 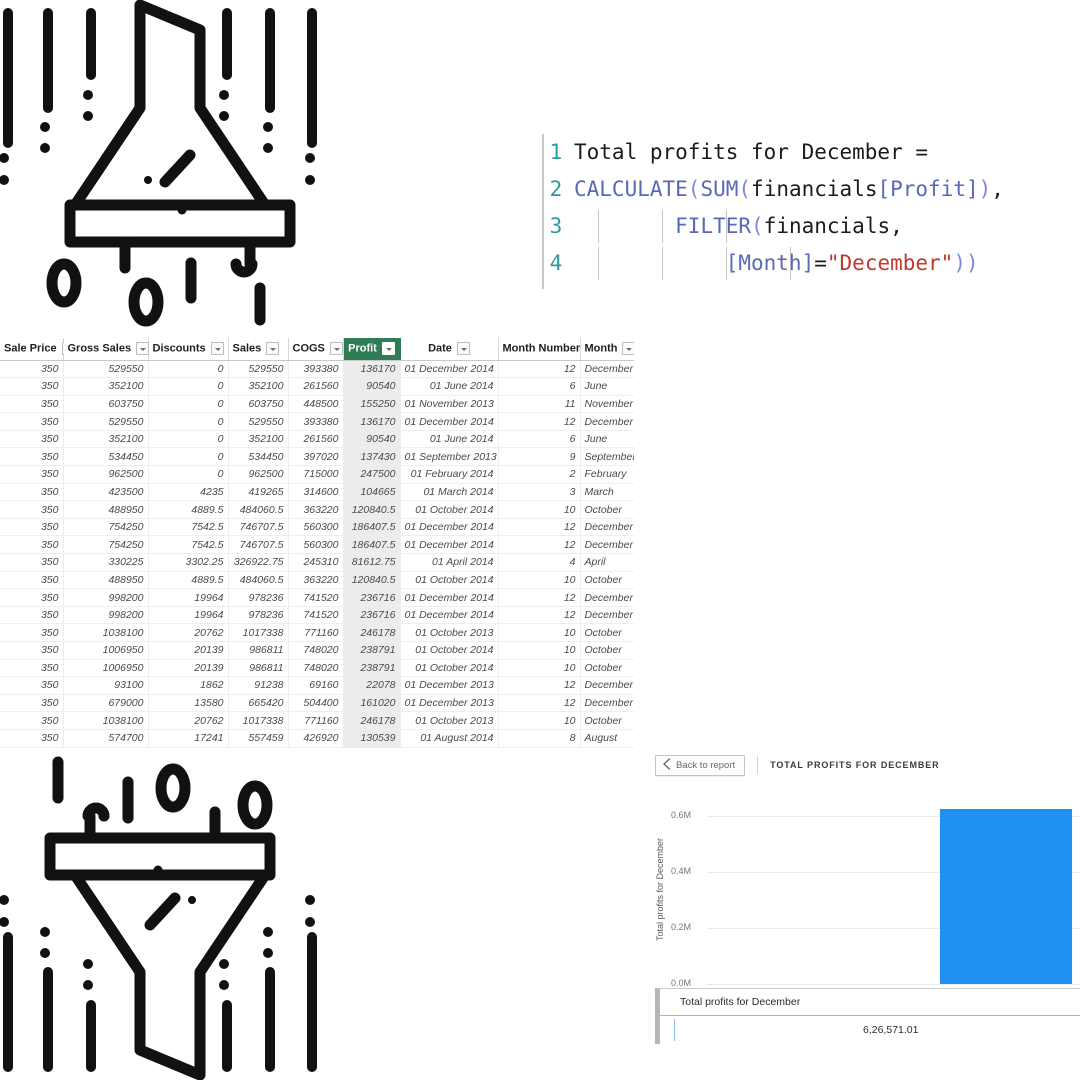 I want to click on cell-profit: 120840.5, so click(x=372, y=580).